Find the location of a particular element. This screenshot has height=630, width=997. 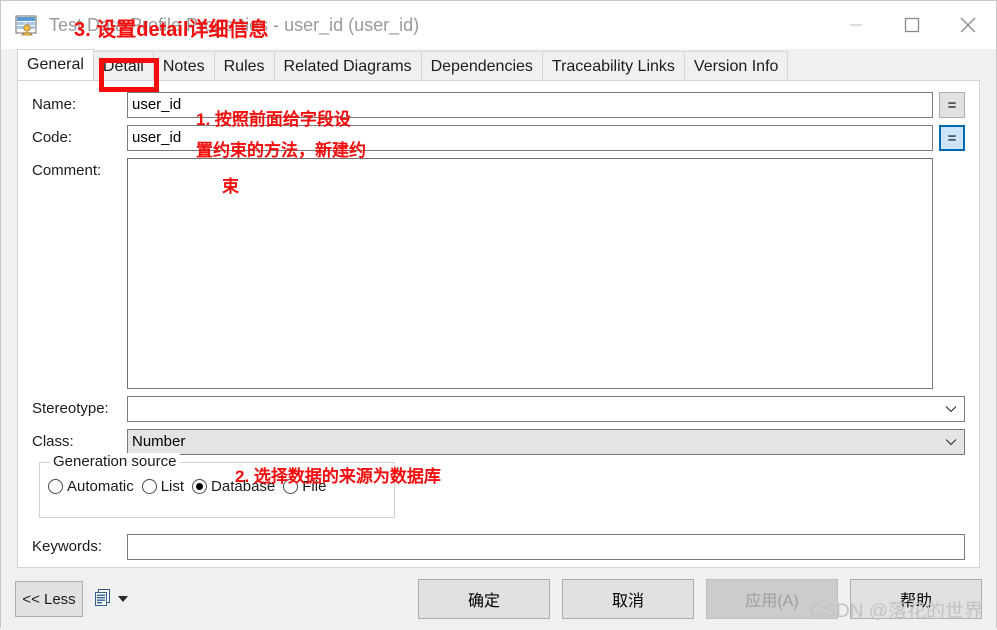

tab-rules: Rules is located at coordinates (244, 65).